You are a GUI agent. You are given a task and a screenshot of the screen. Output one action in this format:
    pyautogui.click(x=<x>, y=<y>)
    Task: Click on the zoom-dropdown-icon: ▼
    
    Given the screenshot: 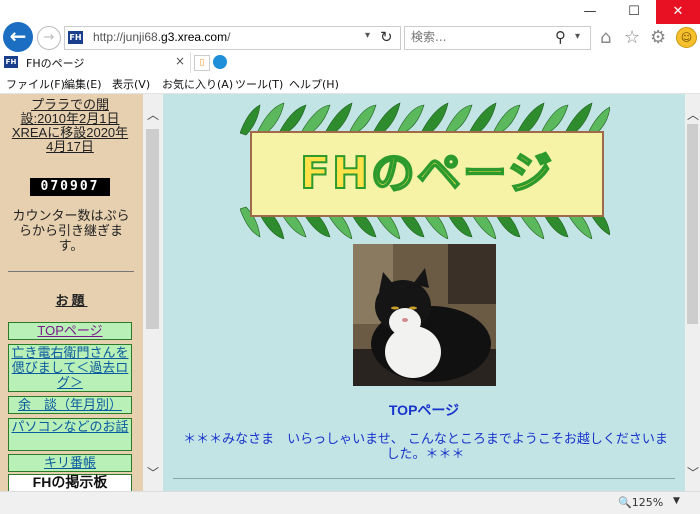 What is the action you would take?
    pyautogui.click(x=676, y=501)
    